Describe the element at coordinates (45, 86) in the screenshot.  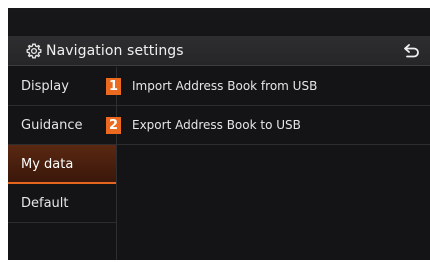
I see `sidebar-item-label: Display` at that location.